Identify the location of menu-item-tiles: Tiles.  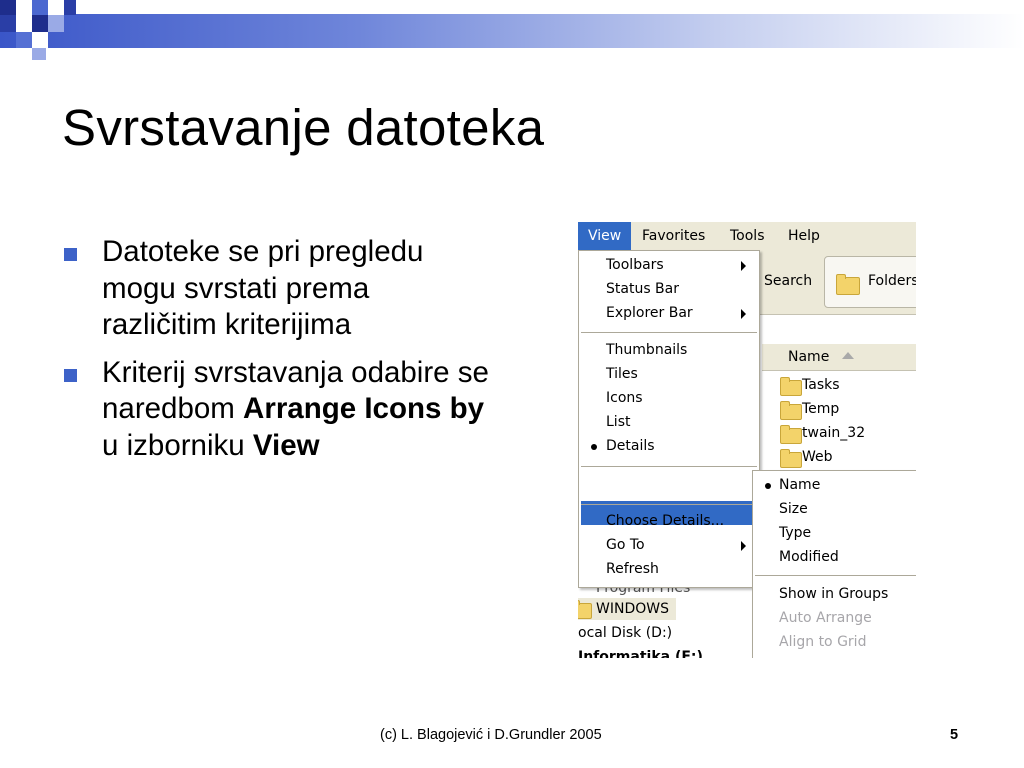
(622, 374).